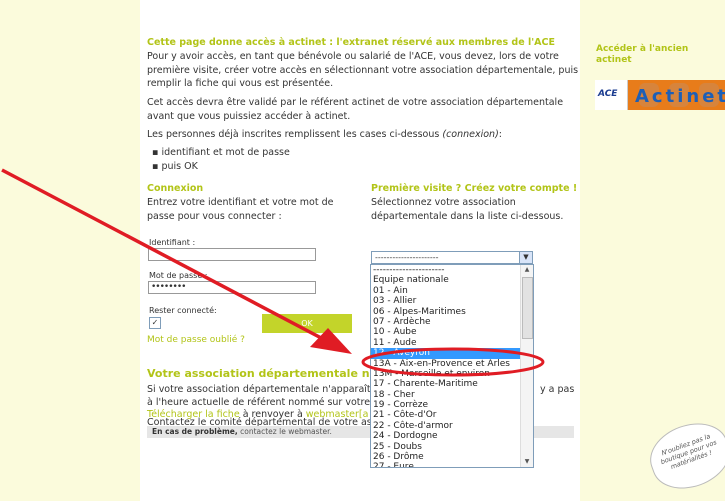 Image resolution: width=725 pixels, height=501 pixels. Describe the element at coordinates (331, 341) in the screenshot. I see `annotation-arrowhead` at that location.